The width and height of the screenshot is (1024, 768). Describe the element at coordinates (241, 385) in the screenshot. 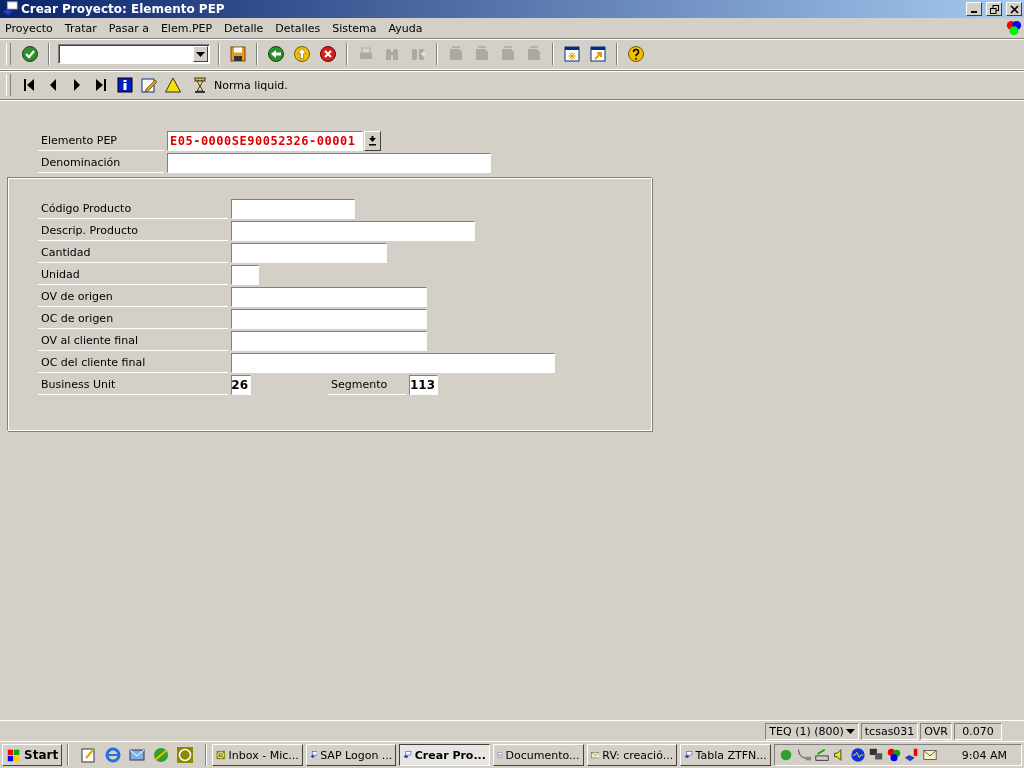

I see `input-field: 26` at that location.